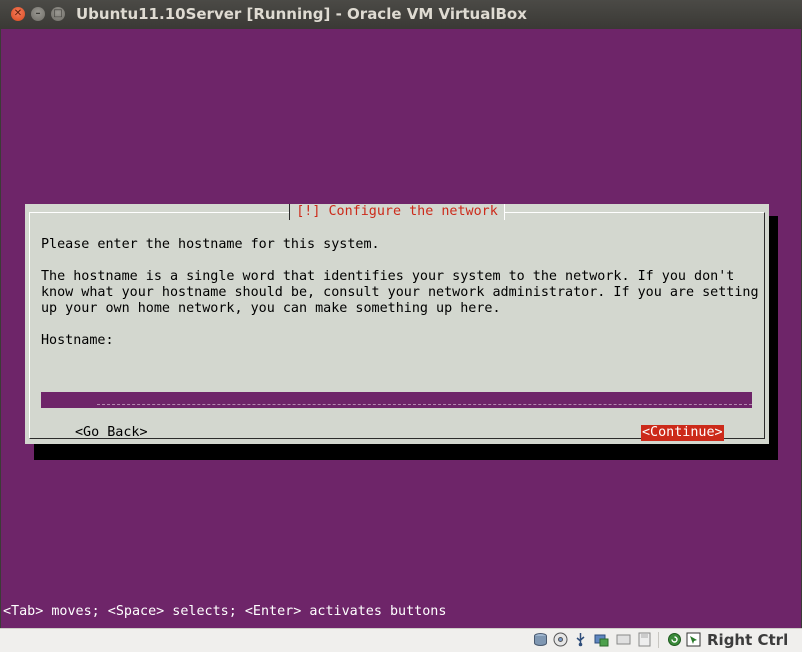 Image resolution: width=802 pixels, height=652 pixels. I want to click on usb-icon, so click(580, 639).